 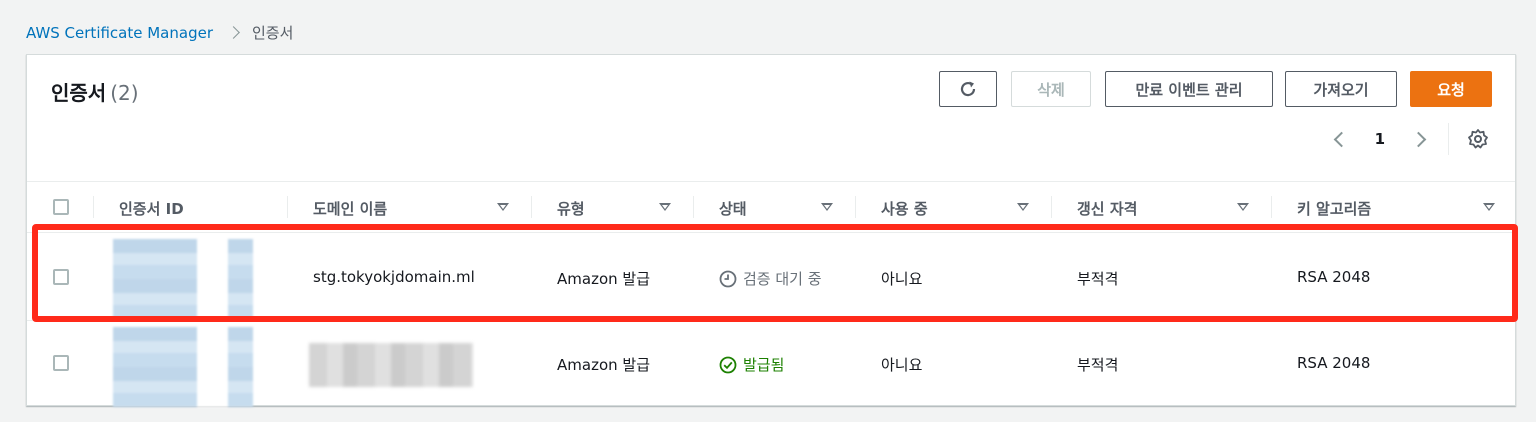 I want to click on status-cell: 발급됨, so click(x=751, y=364).